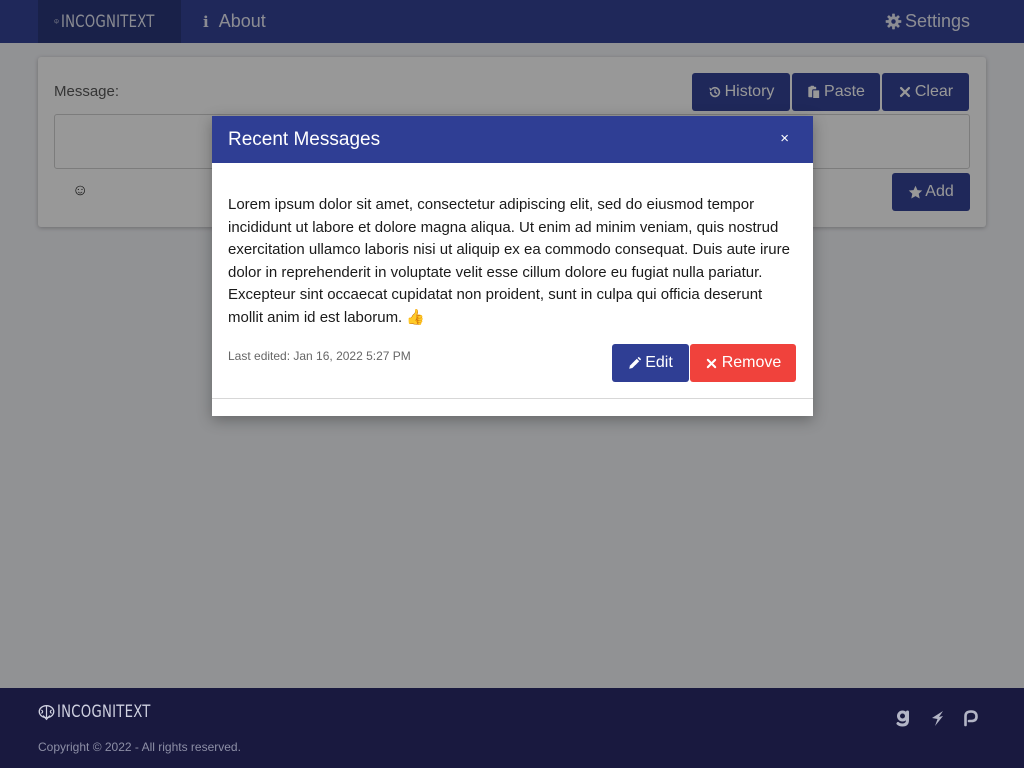 Image resolution: width=1024 pixels, height=768 pixels. I want to click on edit-label: Edit, so click(659, 362).